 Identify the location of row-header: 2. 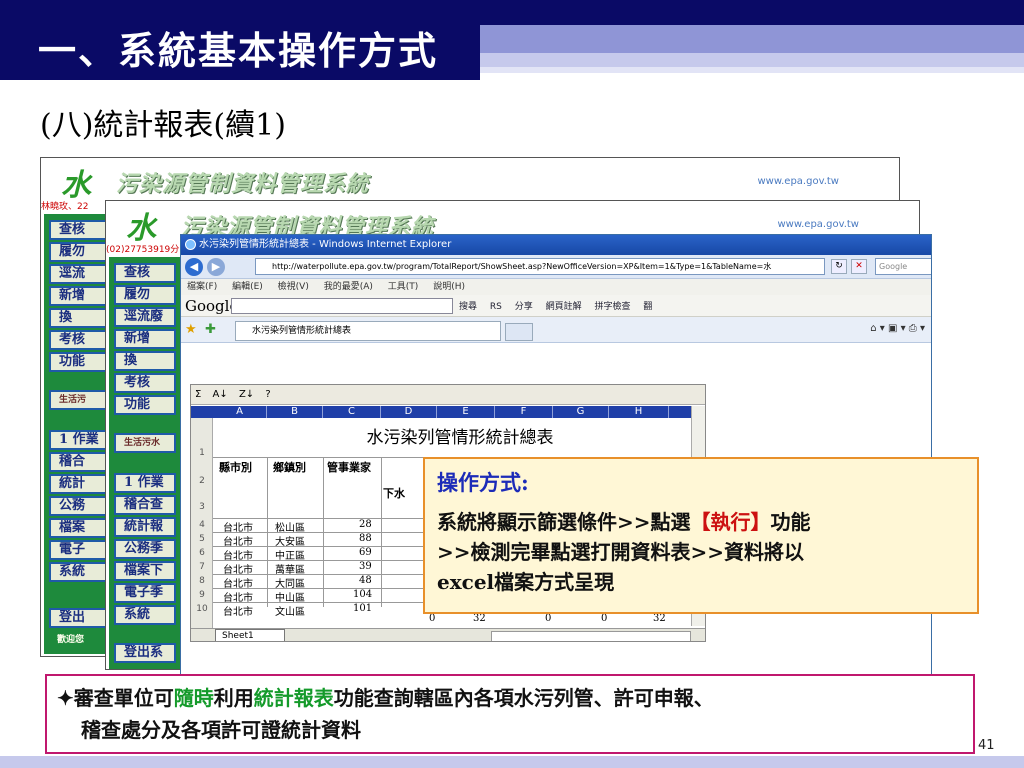
(202, 481).